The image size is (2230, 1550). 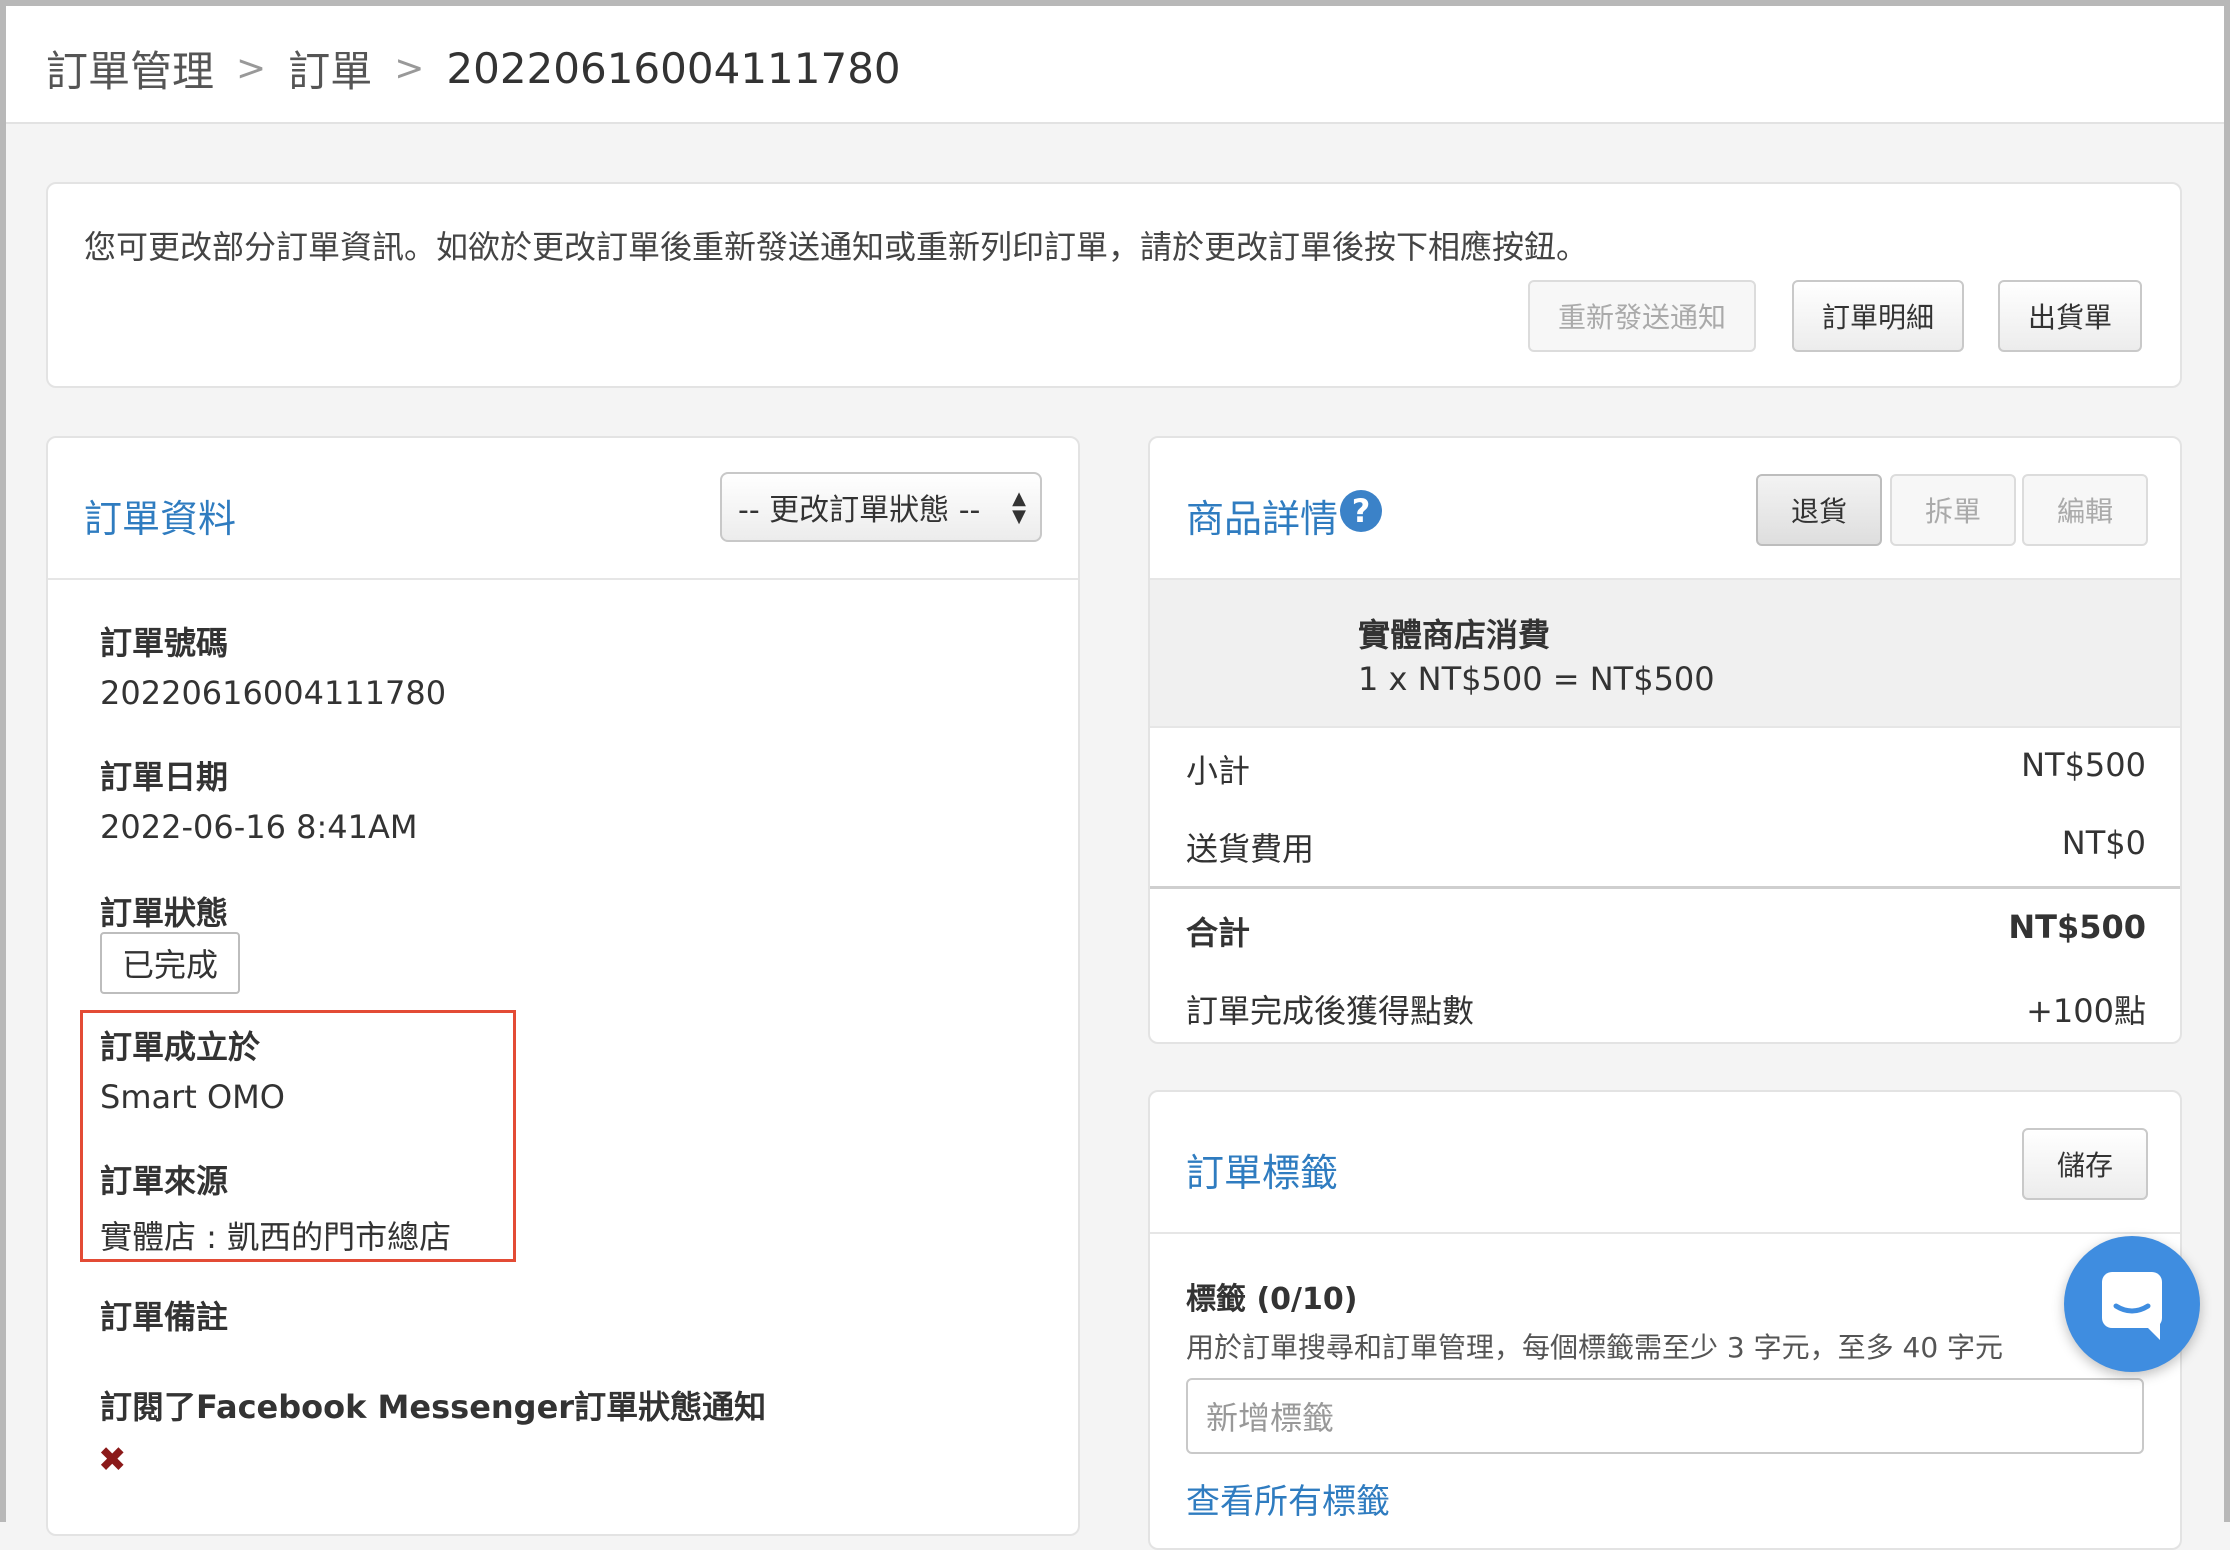 What do you see at coordinates (1218, 933) in the screenshot?
I see `total-label: 合計` at bounding box center [1218, 933].